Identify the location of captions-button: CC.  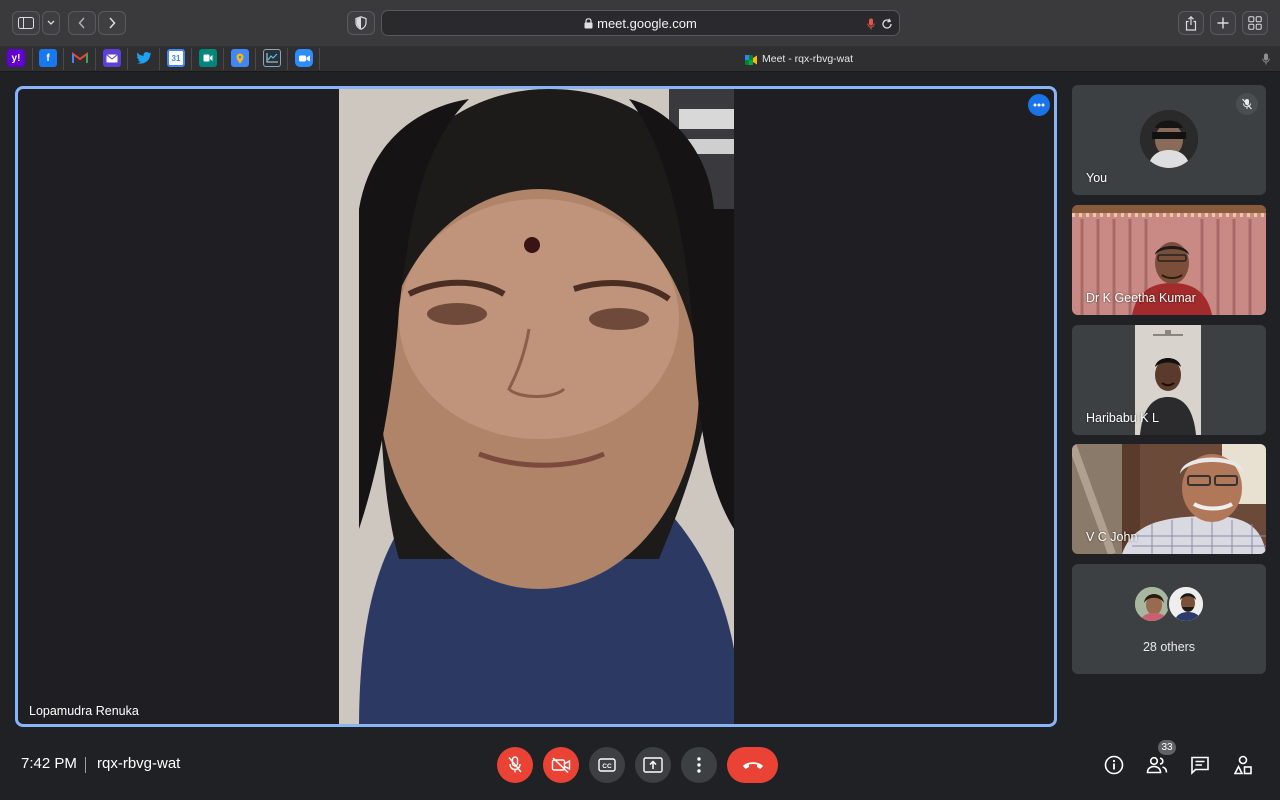
(607, 765).